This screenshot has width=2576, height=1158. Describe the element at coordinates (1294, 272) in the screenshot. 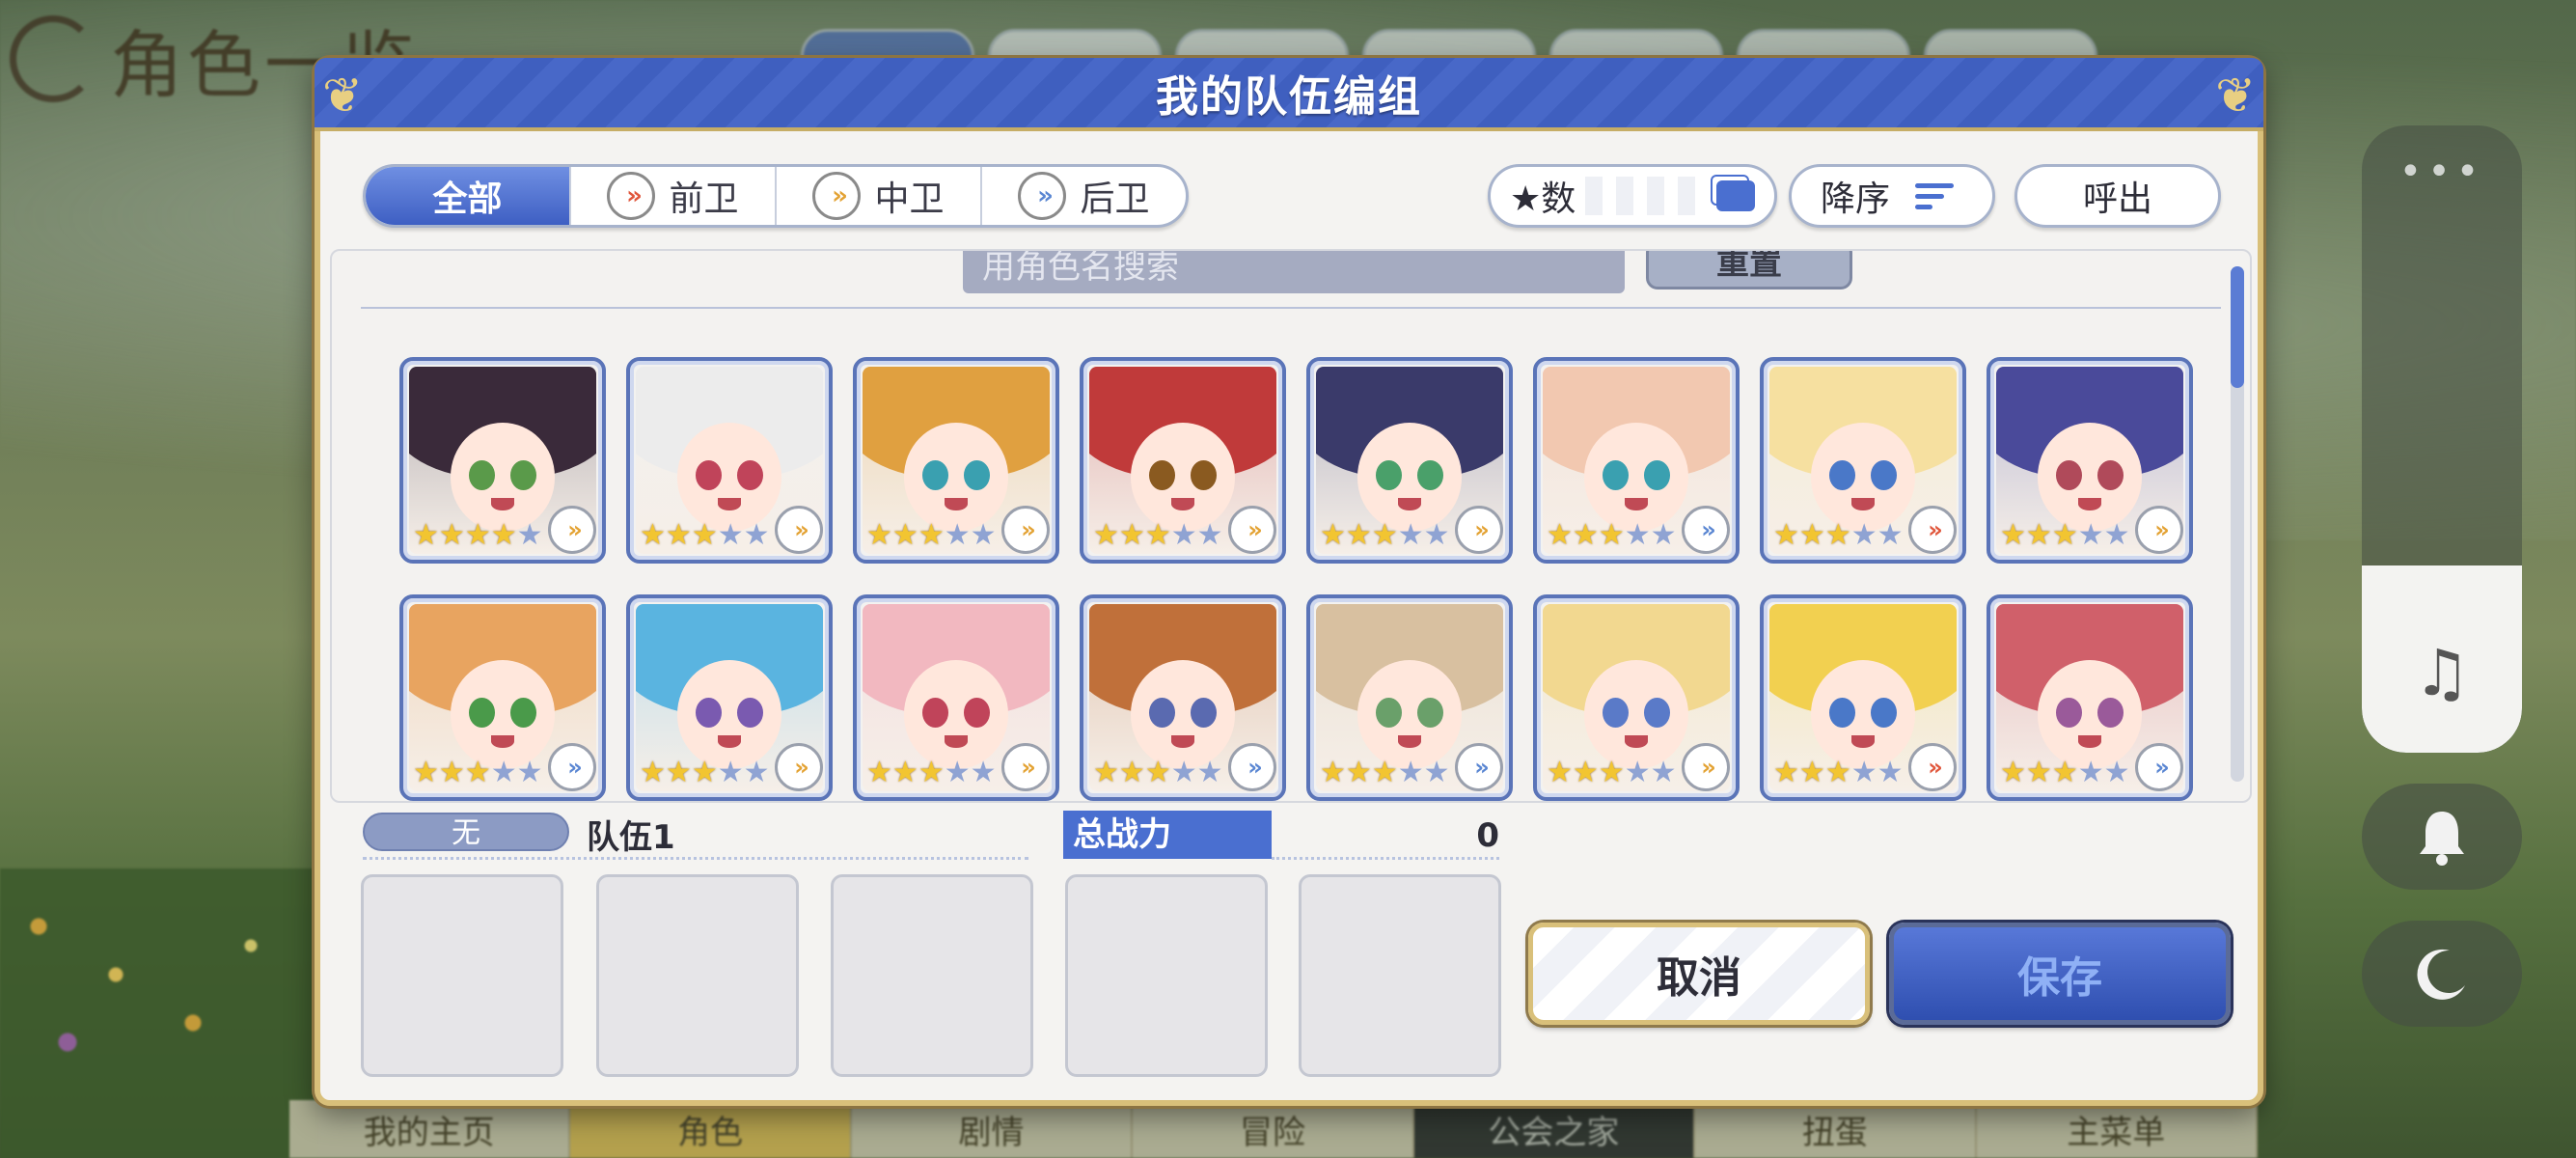

I see `search-input: 用角色名搜索` at that location.